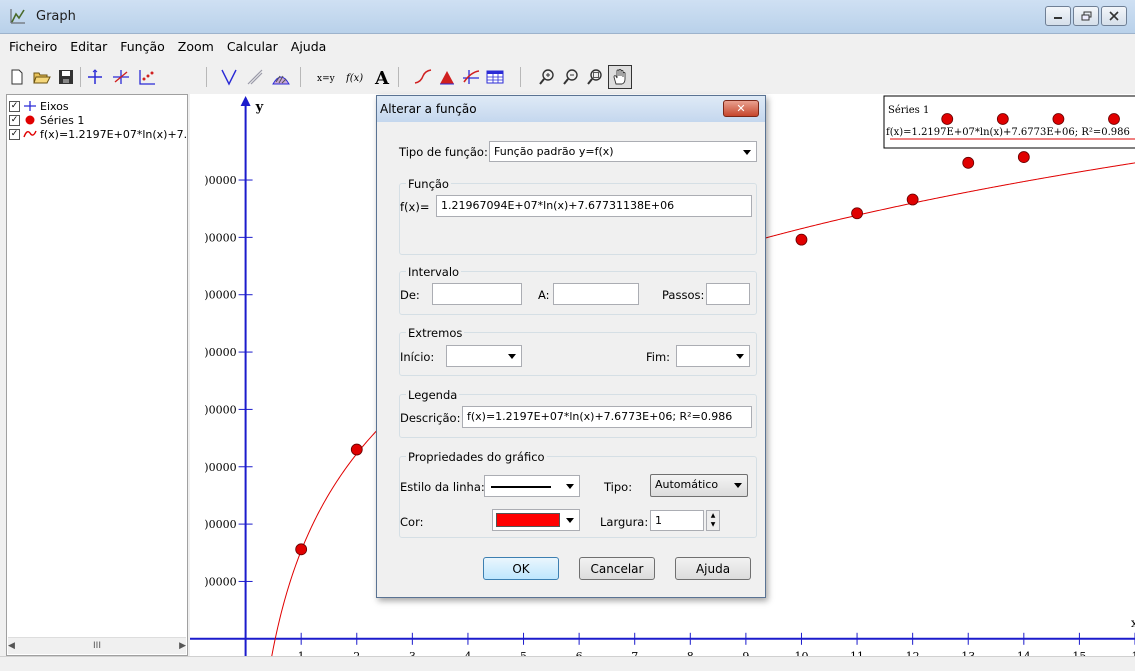 The height and width of the screenshot is (671, 1135). Describe the element at coordinates (596, 294) in the screenshot. I see `to-input` at that location.